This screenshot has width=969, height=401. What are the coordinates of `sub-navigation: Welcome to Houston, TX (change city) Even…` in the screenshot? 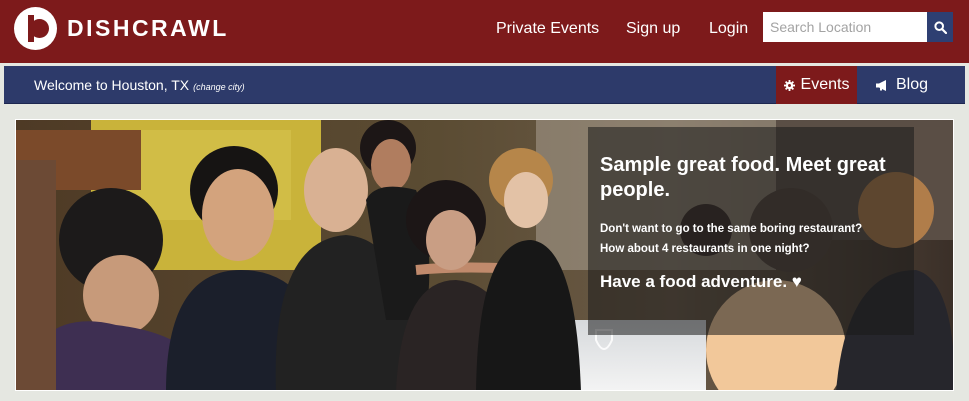 It's located at (484, 85).